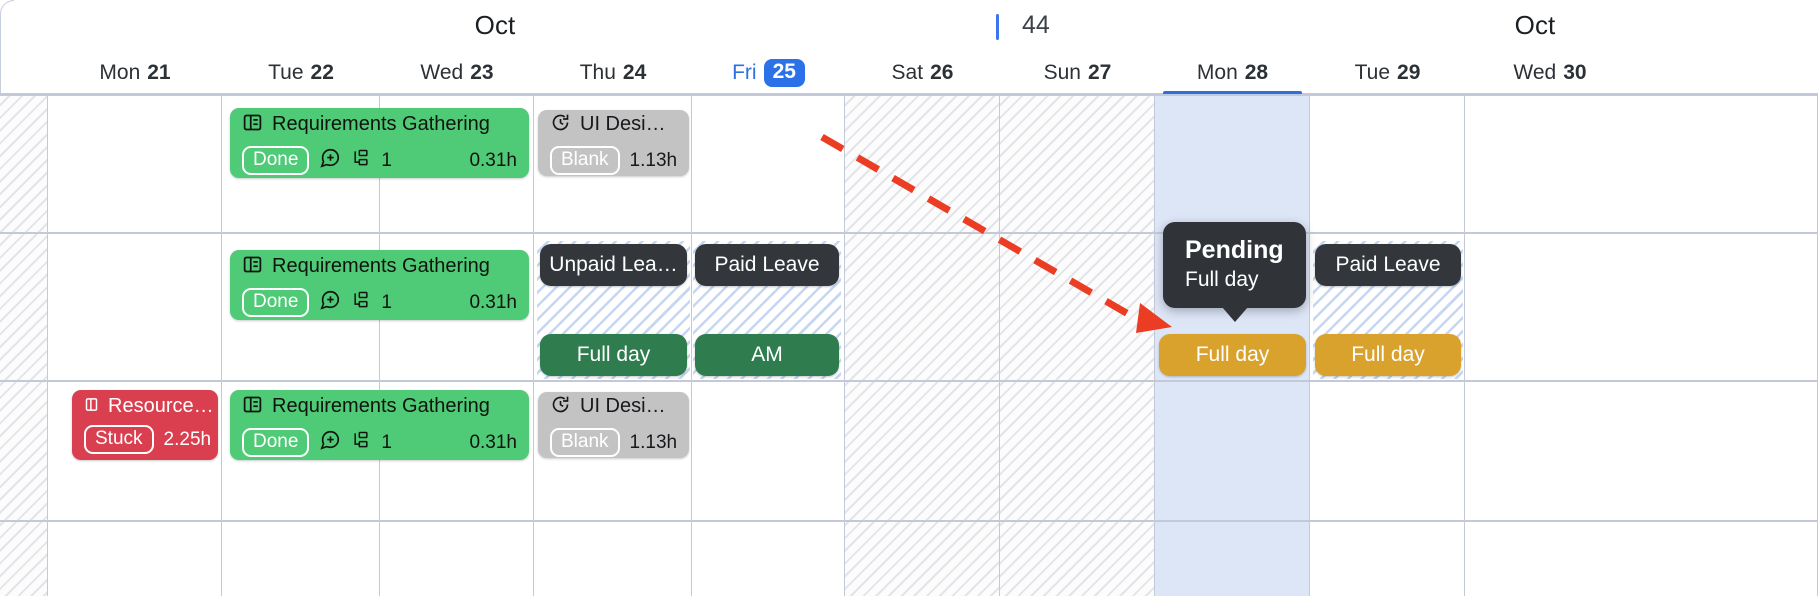 This screenshot has height=596, width=1818. I want to click on day-header-fri-25: Fri 25, so click(768, 73).